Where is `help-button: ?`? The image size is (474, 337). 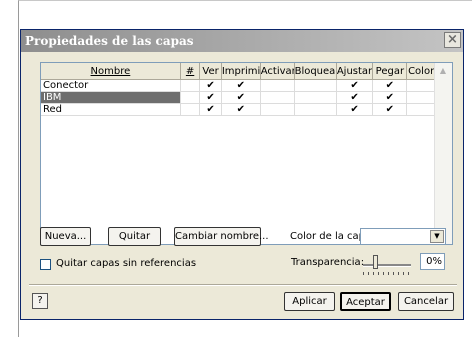 help-button: ? is located at coordinates (40, 301).